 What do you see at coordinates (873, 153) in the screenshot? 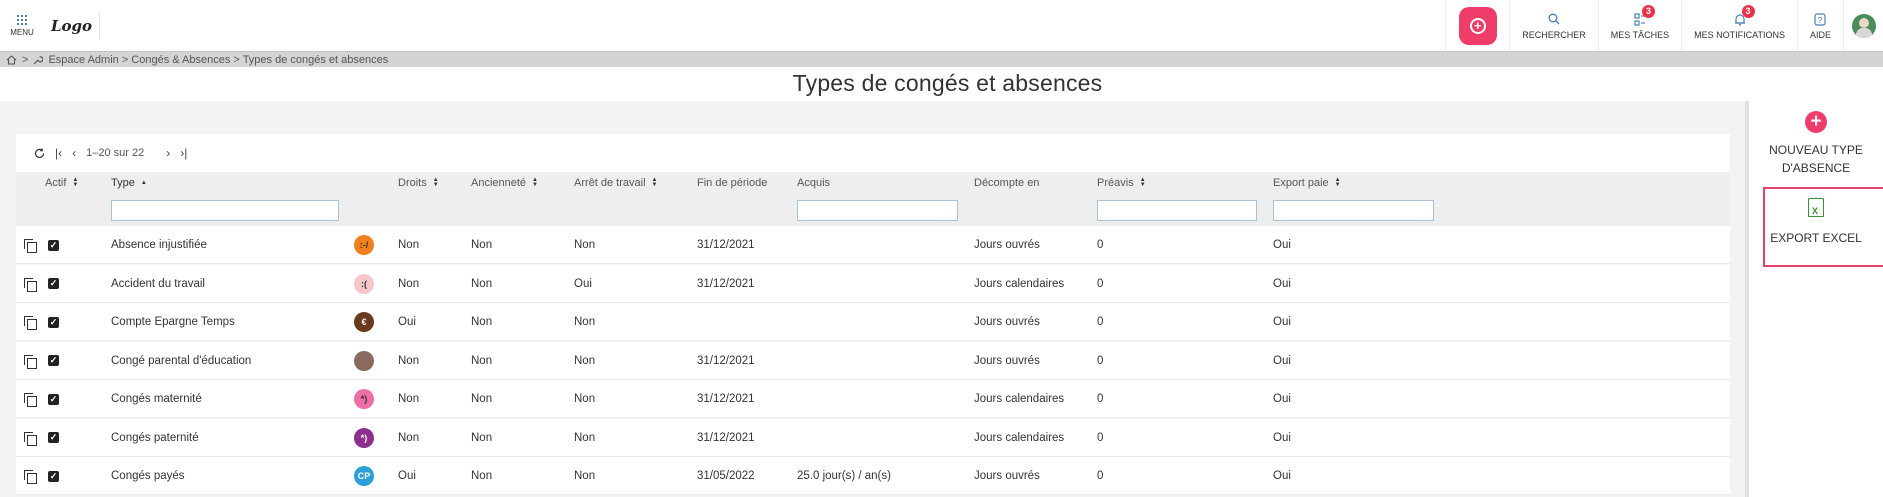
I see `pagination-bar: |‹ ‹ 1–20 sur 22 › ›|` at bounding box center [873, 153].